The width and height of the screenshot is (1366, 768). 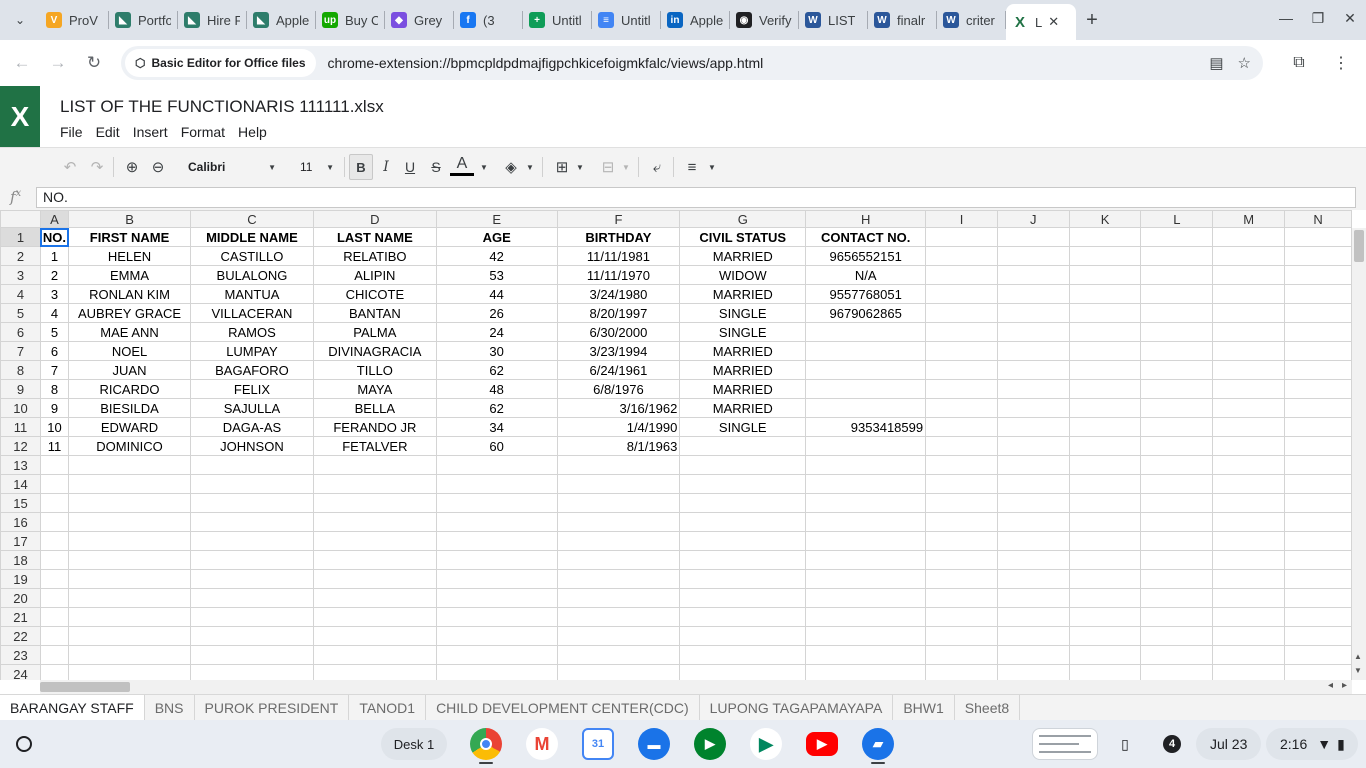 What do you see at coordinates (71, 132) in the screenshot?
I see `menu-file: File` at bounding box center [71, 132].